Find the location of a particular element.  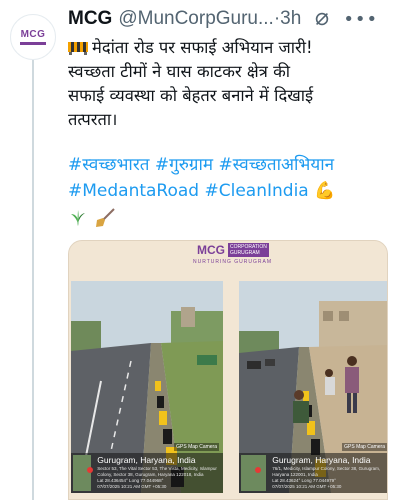

author-name: MCG is located at coordinates (90, 19).